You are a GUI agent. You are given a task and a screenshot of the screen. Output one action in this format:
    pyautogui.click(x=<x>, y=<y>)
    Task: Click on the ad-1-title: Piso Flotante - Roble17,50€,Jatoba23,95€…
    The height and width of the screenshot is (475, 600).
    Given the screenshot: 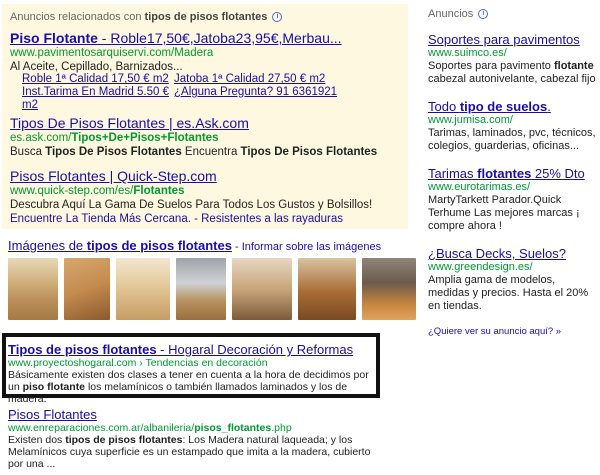 What is the action you would take?
    pyautogui.click(x=176, y=38)
    